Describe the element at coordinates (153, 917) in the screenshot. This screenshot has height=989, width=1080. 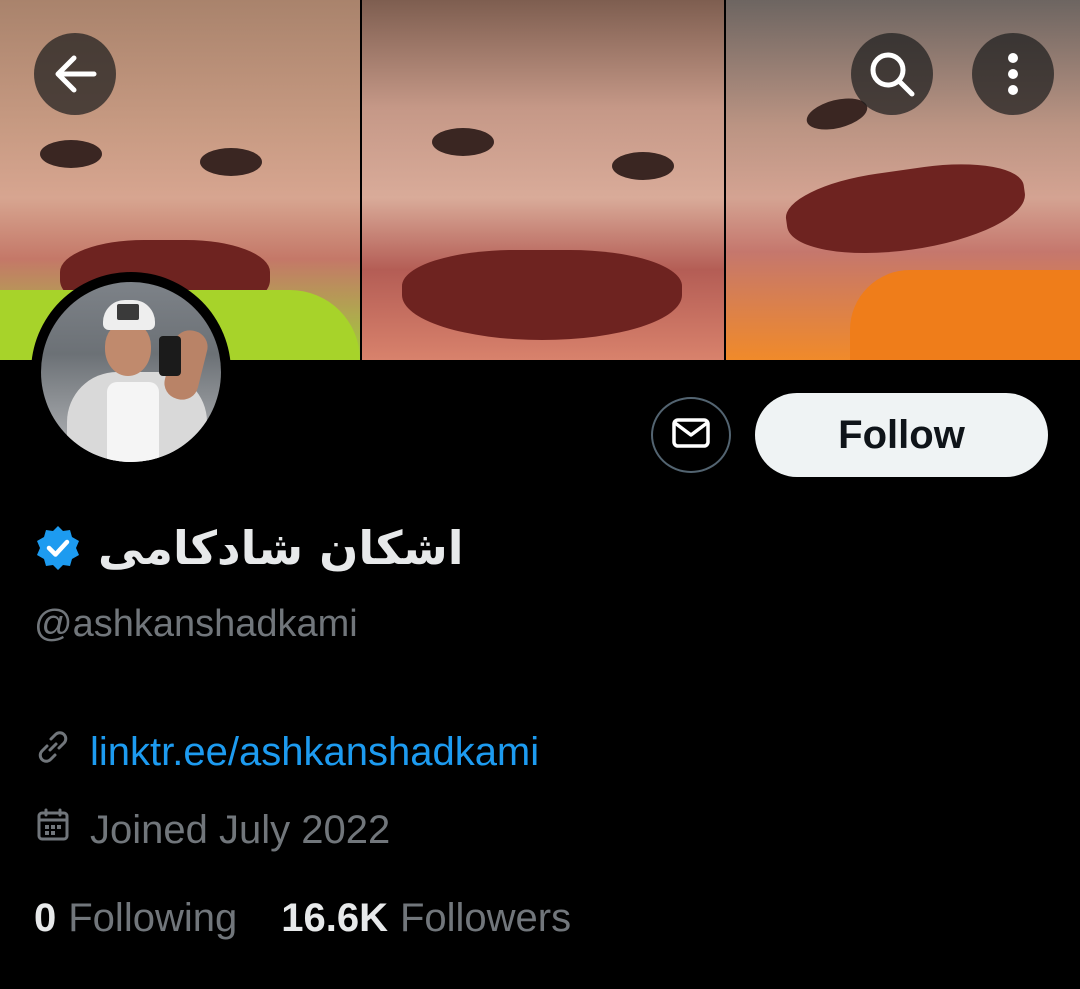
I see `following-label: Following` at that location.